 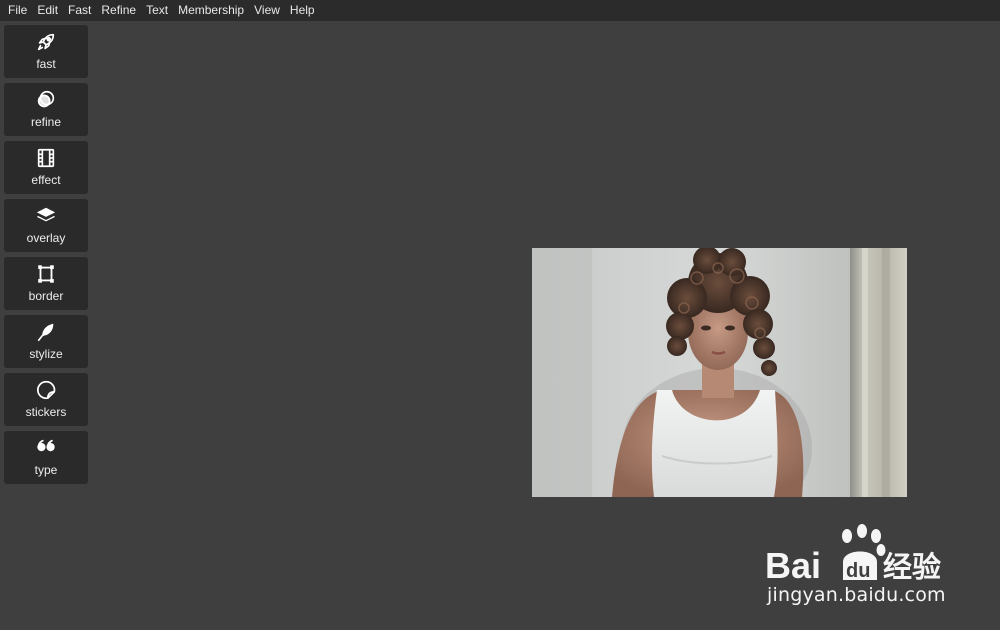 I want to click on canvas-photo, so click(x=719, y=372).